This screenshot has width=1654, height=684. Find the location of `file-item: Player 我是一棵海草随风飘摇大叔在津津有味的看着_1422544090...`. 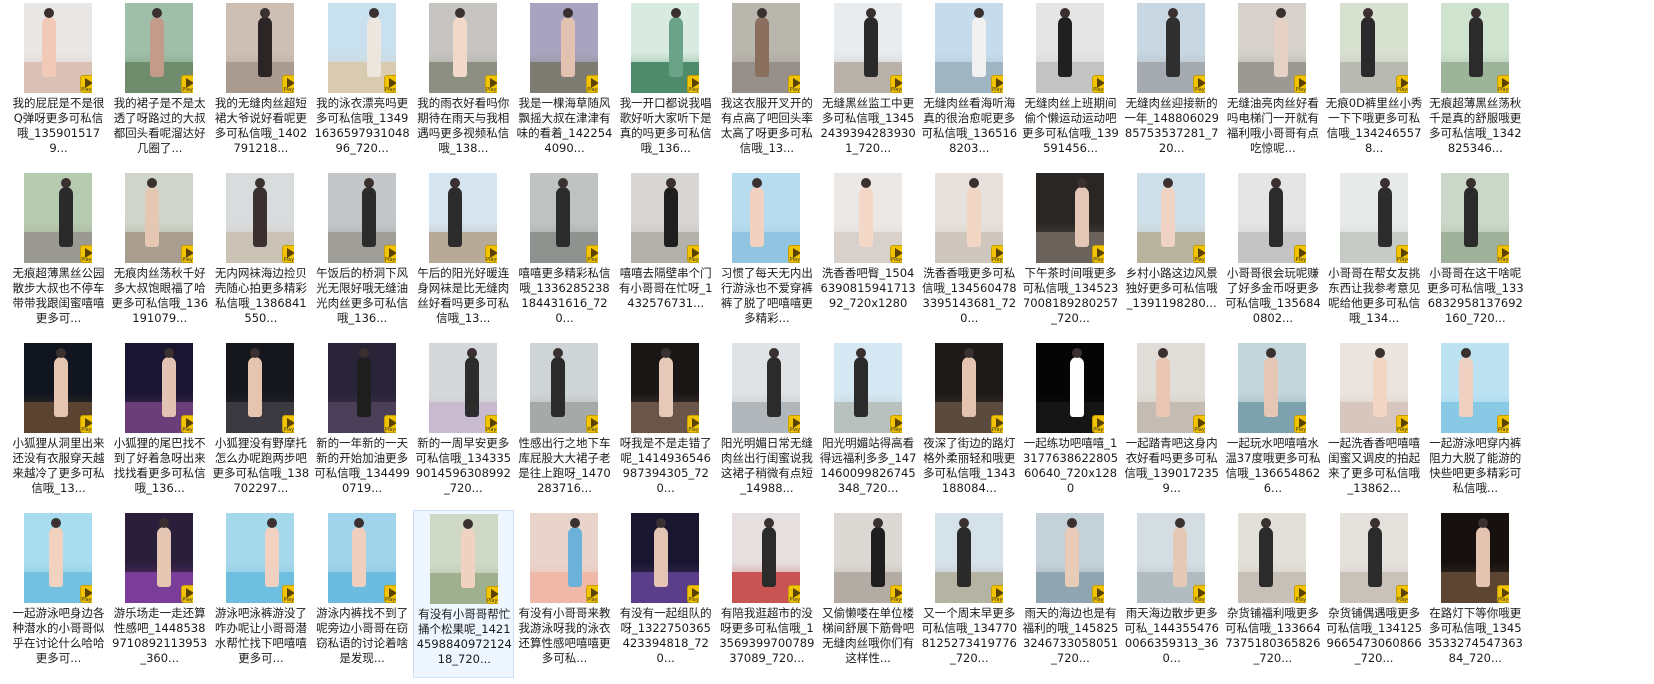

file-item: Player 我是一棵海草随风飘摇大叔在津津有味的看着_1422544090... is located at coordinates (564, 84).